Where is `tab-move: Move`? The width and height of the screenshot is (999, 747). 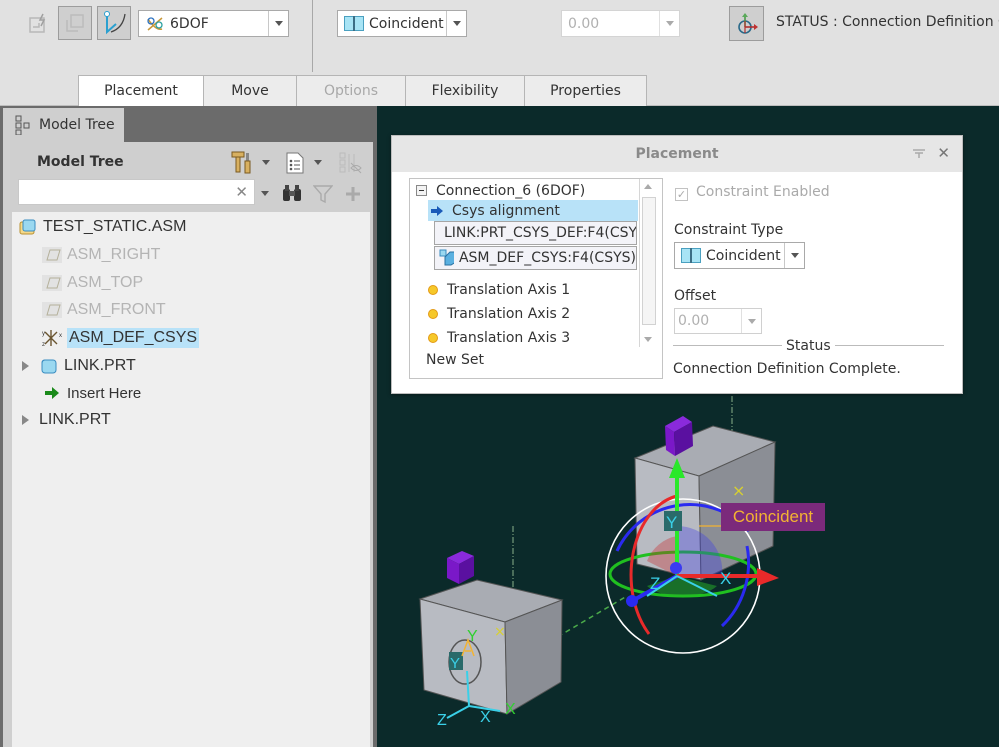 tab-move: Move is located at coordinates (250, 90).